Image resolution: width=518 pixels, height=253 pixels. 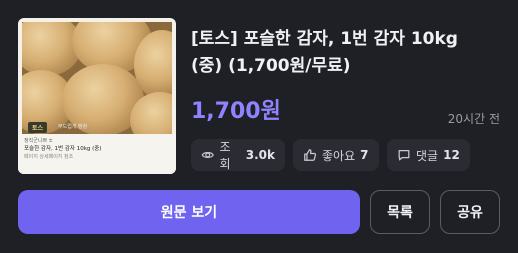 What do you see at coordinates (49, 157) in the screenshot?
I see `caption-line-3: 페이지 상세페이지 참조` at bounding box center [49, 157].